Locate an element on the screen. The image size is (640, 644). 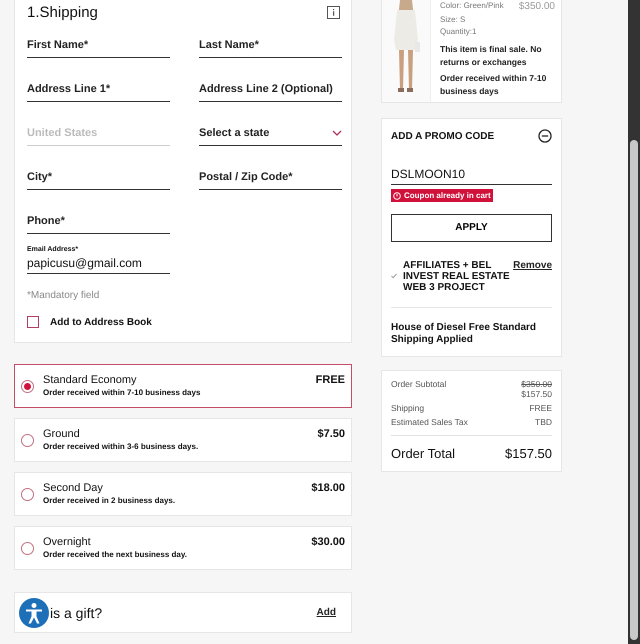
final-sale-note: This item is final sale. No returns or exchanges is located at coordinates (491, 56).